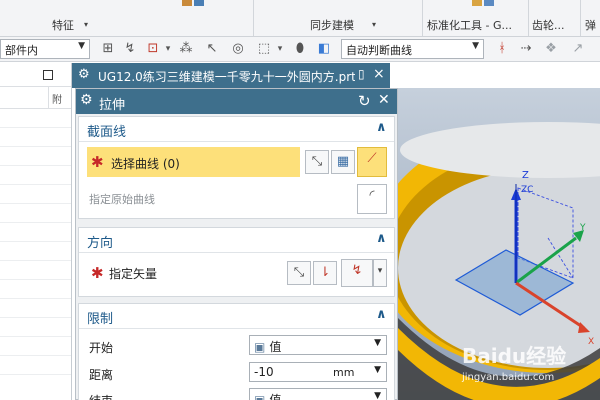 This screenshot has width=600, height=400. Describe the element at coordinates (372, 162) in the screenshot. I see `curve-icon: ⟋` at that location.